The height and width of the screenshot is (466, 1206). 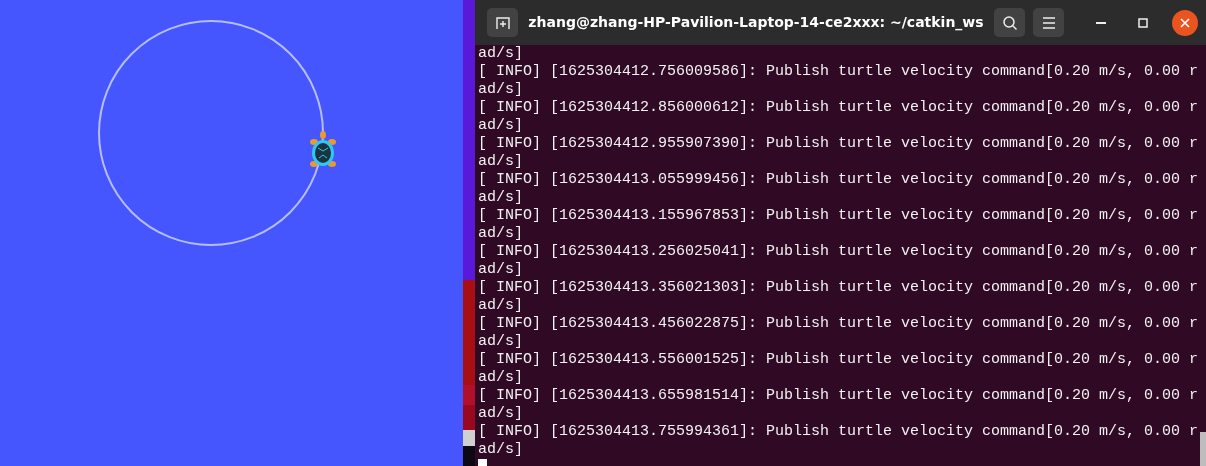 I want to click on window-title: zhang@zhang-HP-Pavilion-Laptop-14-ce2xxx: ~/catkin_ws, so click(x=756, y=23).